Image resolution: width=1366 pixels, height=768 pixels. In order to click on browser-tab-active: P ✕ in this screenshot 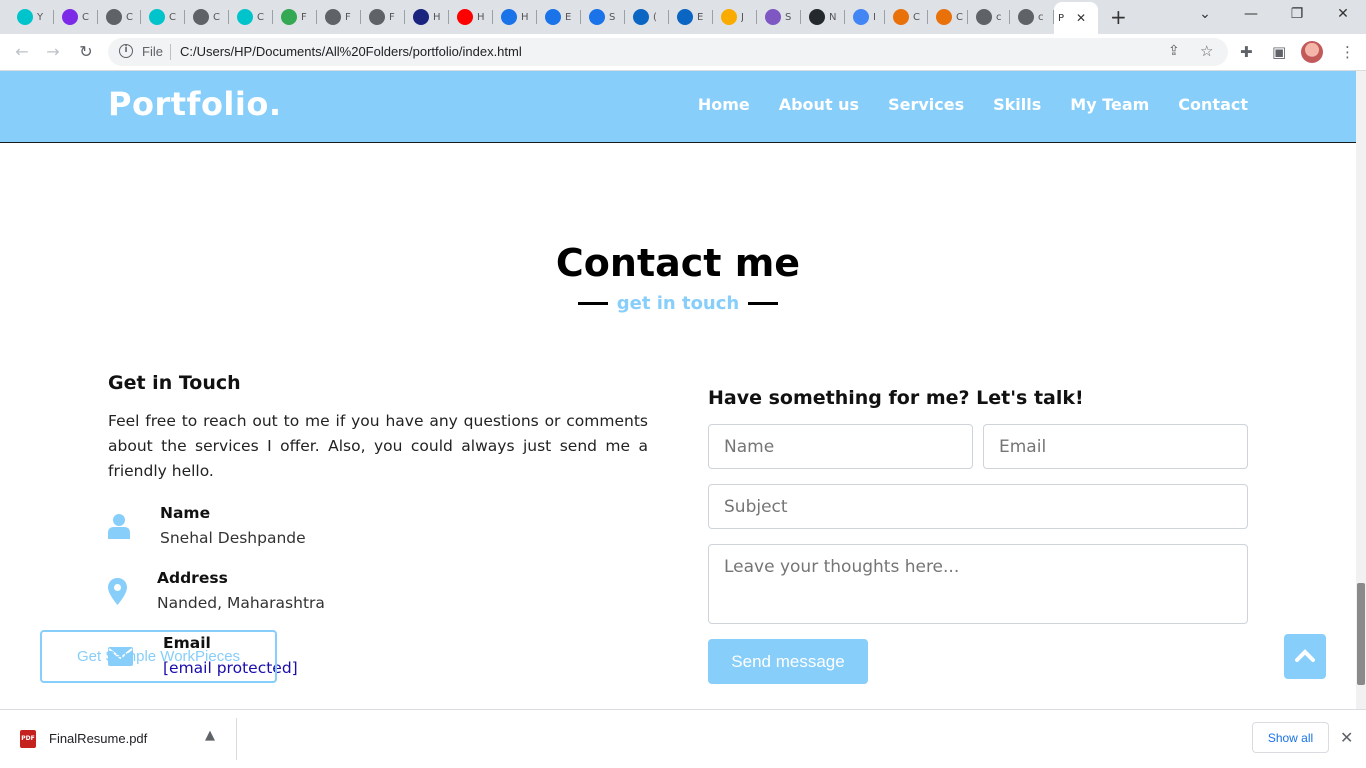, I will do `click(1076, 18)`.